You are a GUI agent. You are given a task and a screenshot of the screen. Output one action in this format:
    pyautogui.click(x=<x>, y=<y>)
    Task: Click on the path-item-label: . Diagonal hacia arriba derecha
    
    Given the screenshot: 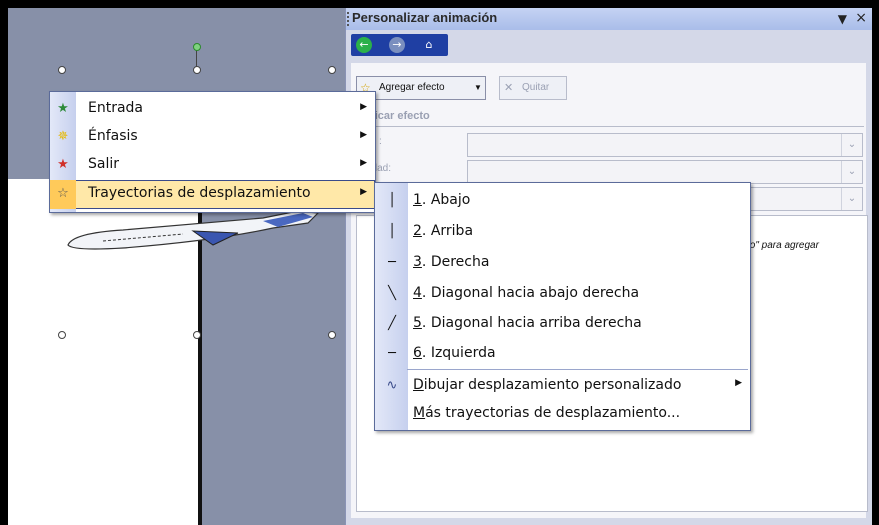 What is the action you would take?
    pyautogui.click(x=531, y=323)
    